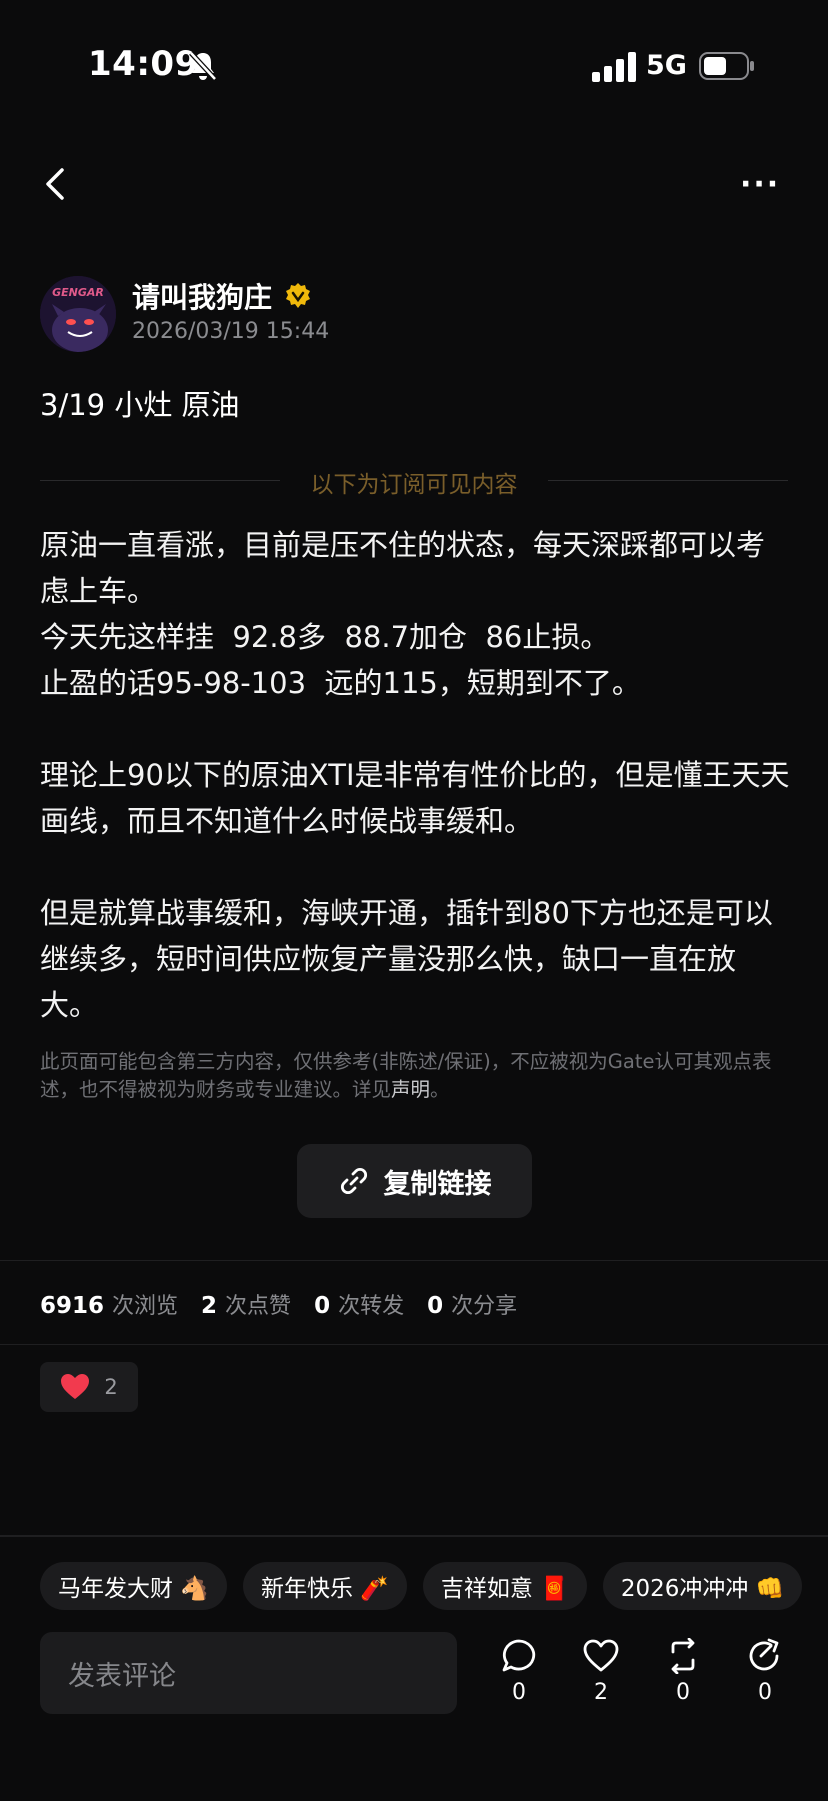  What do you see at coordinates (72, 1306) in the screenshot?
I see `views-count: 6916` at bounding box center [72, 1306].